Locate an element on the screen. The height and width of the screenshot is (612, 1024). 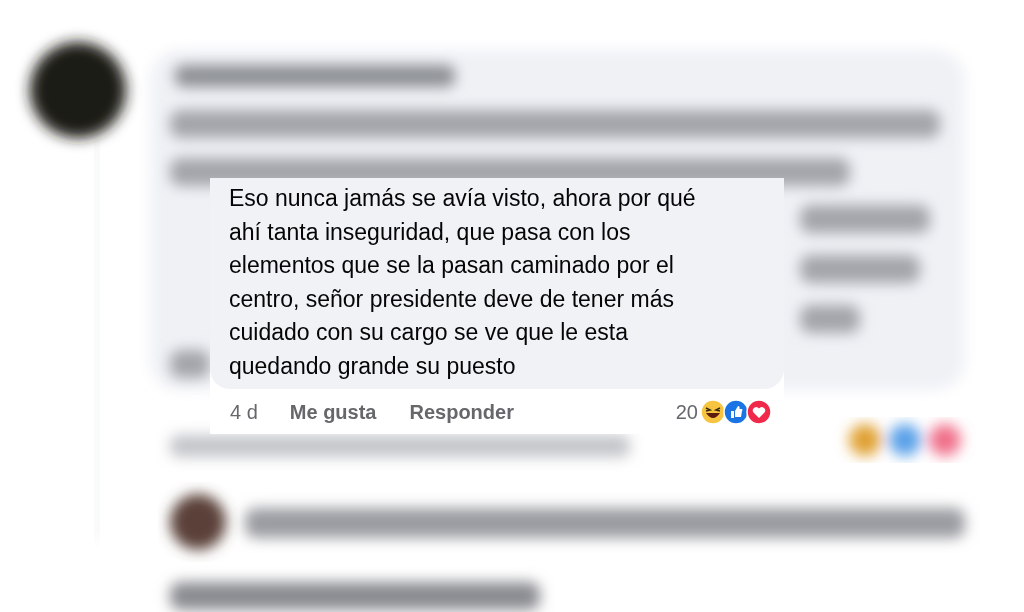
blurred-avatar is located at coordinates (198, 522).